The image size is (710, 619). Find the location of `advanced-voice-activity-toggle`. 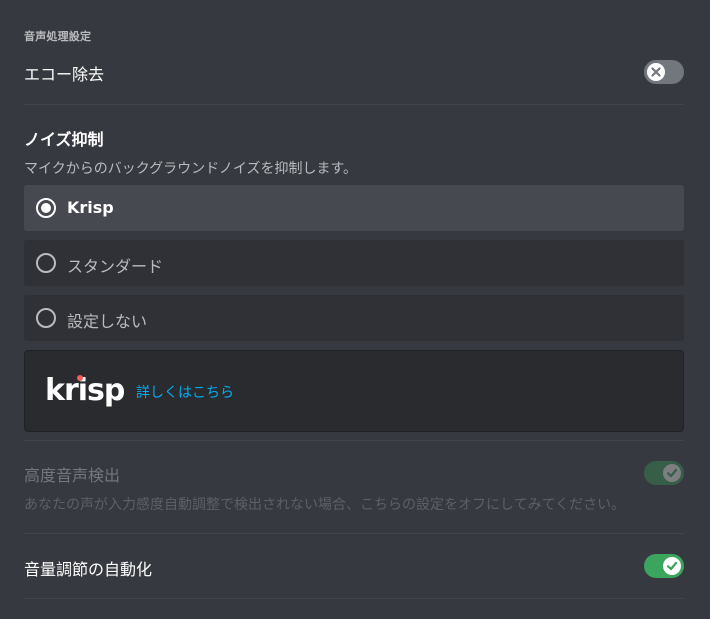

advanced-voice-activity-toggle is located at coordinates (664, 473).